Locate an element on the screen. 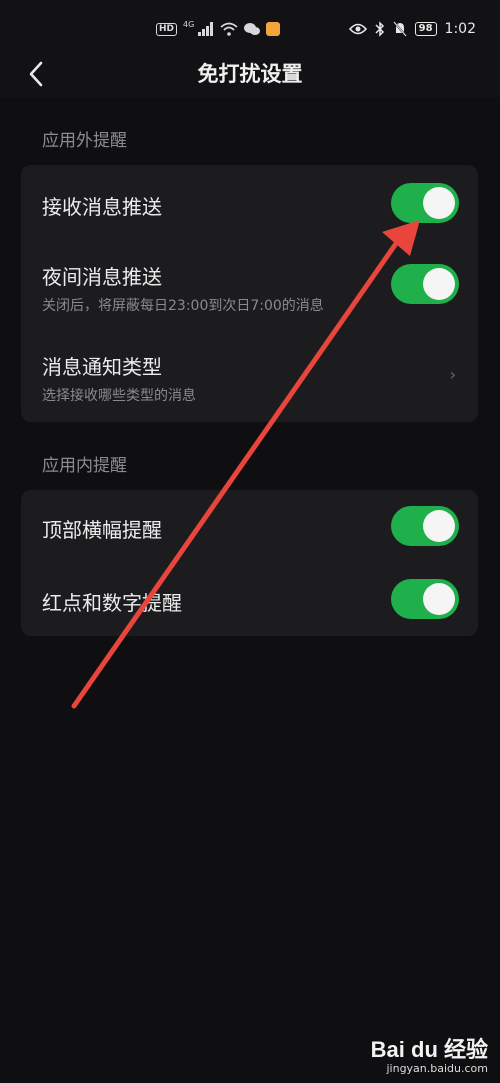 The image size is (500, 1083). row-title: 消息通知类型 is located at coordinates (102, 367).